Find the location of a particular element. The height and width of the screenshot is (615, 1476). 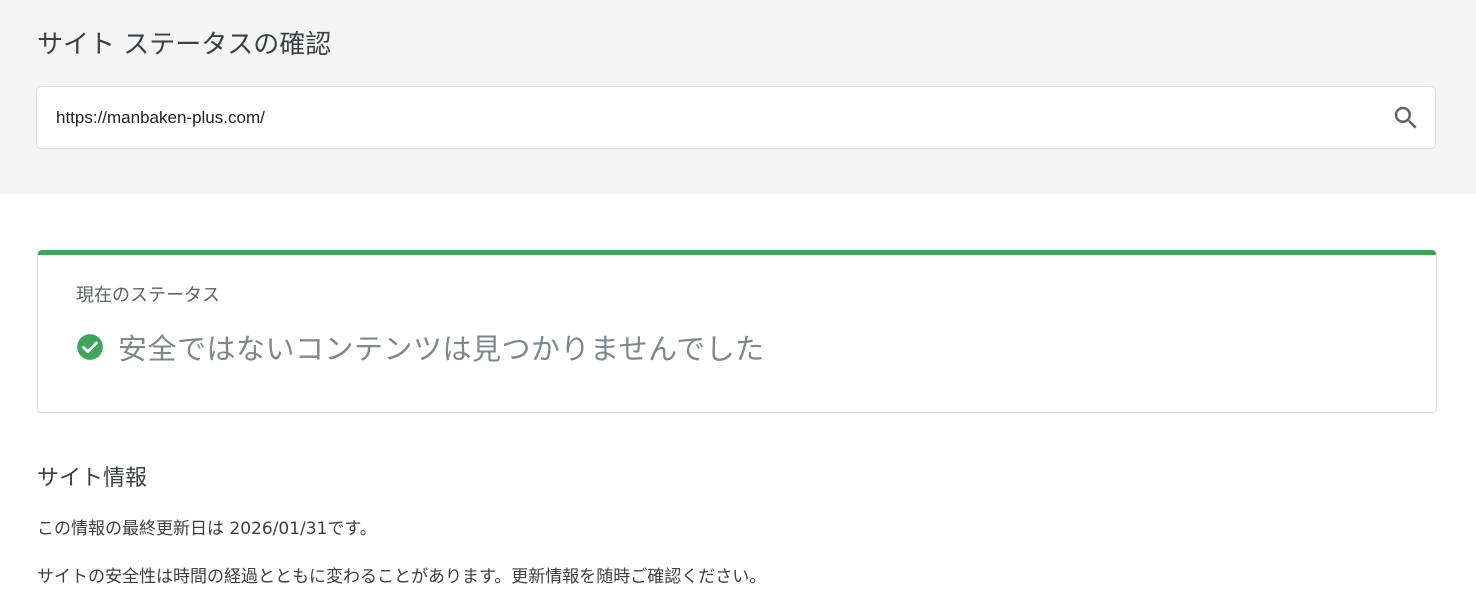

search-box is located at coordinates (736, 117).